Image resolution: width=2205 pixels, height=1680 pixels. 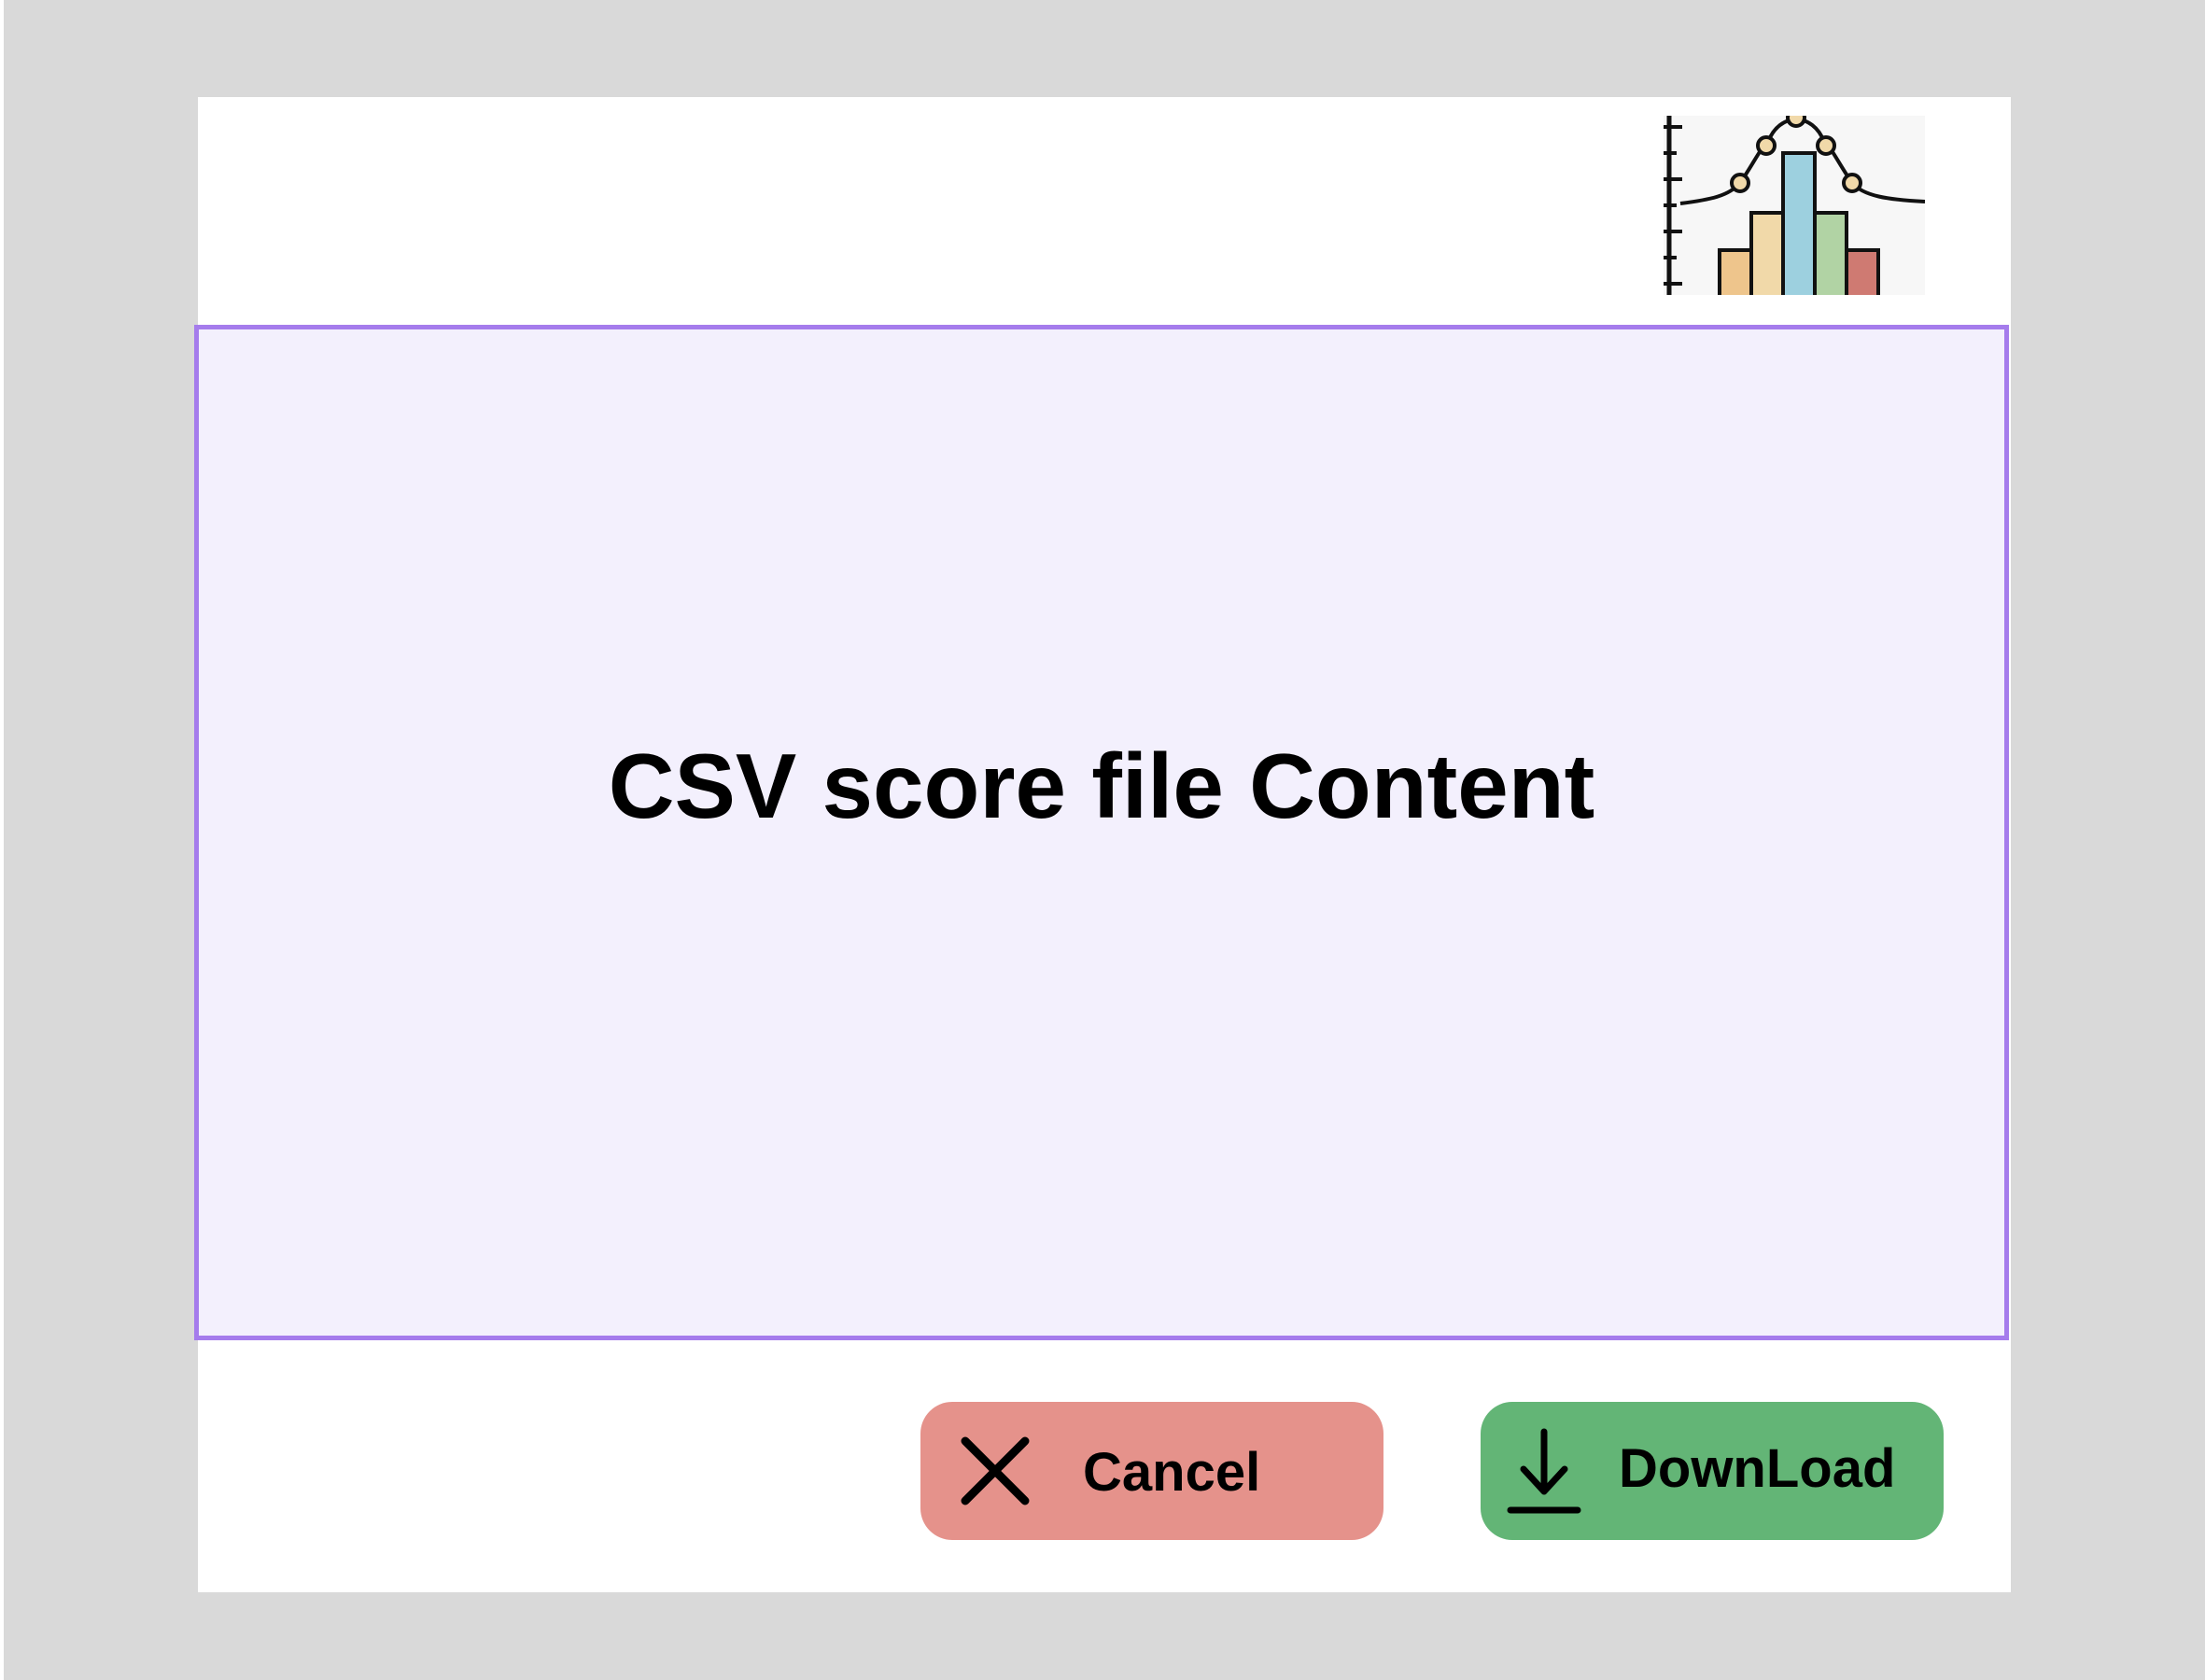 I want to click on close-icon, so click(x=995, y=1471).